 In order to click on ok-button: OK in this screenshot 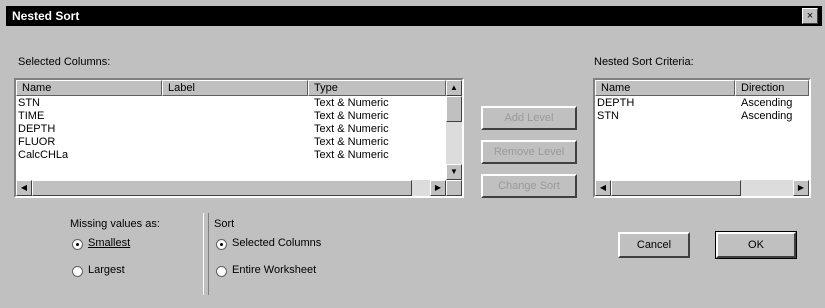, I will do `click(756, 245)`.